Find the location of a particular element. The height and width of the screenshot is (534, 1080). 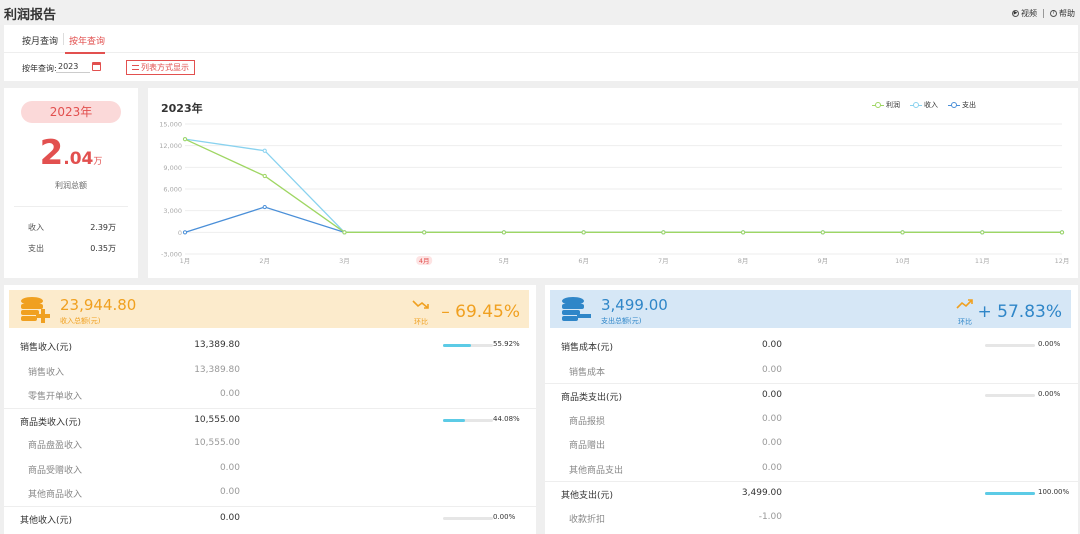

tab-yearly-query: 按年查询 is located at coordinates (87, 40).